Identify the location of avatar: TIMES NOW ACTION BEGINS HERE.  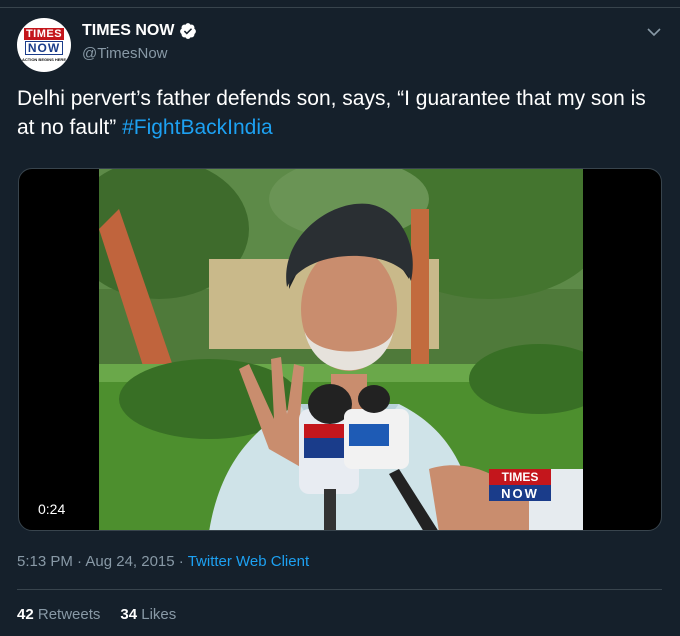
(44, 45).